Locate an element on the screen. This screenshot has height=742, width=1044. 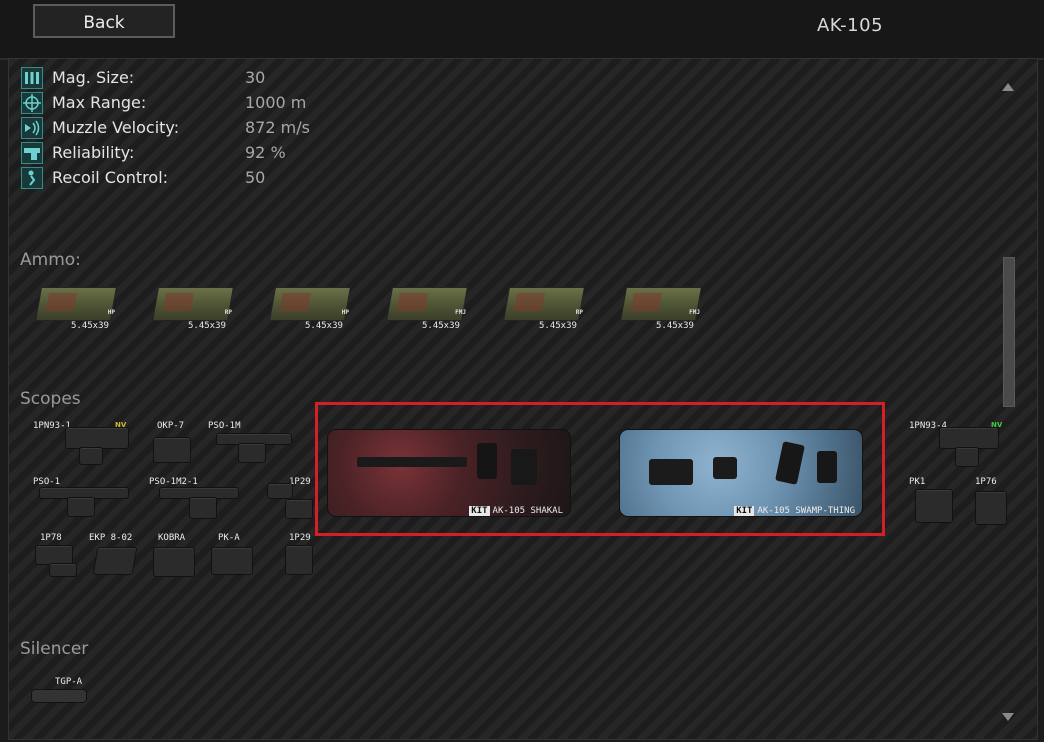
scope-item: PK1 is located at coordinates (934, 501).